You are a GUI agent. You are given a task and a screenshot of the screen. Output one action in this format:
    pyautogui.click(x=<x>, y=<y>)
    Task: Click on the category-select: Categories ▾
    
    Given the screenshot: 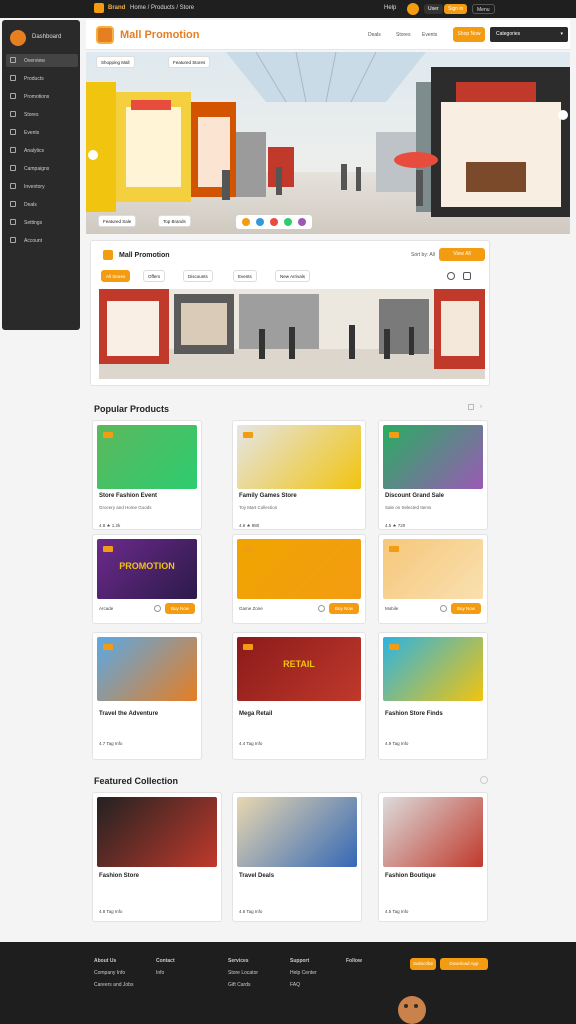 What is the action you would take?
    pyautogui.click(x=529, y=34)
    